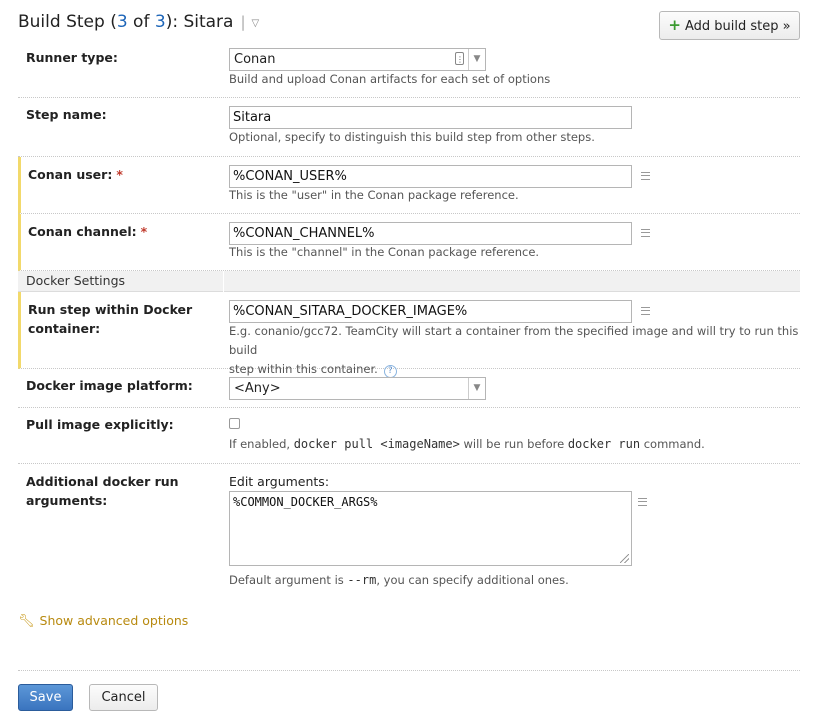 This screenshot has width=815, height=726. I want to click on show-advanced-options-label: Show advanced options, so click(114, 620).